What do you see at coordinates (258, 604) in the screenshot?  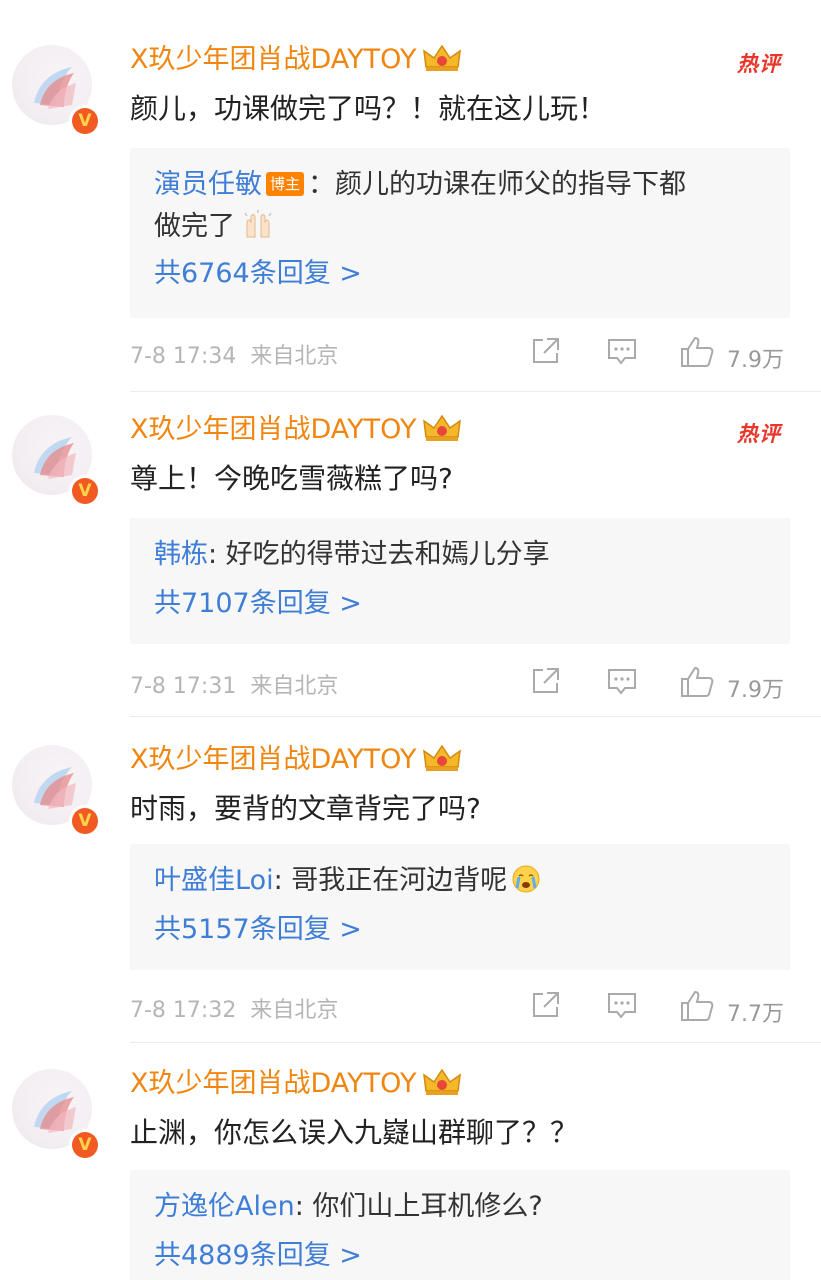 I see `reply-count-link: 共7107条回复 >` at bounding box center [258, 604].